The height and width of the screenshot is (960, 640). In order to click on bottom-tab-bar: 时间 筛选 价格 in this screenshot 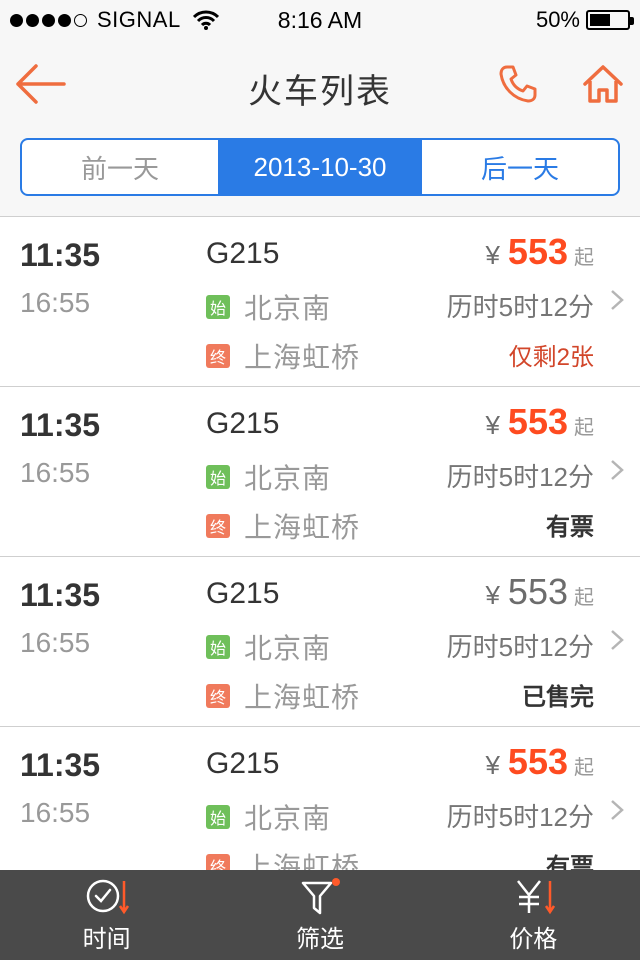, I will do `click(320, 915)`.